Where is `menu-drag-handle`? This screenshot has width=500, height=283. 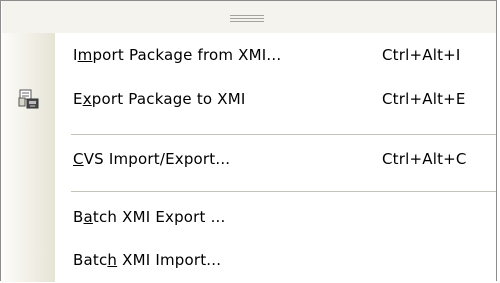 menu-drag-handle is located at coordinates (249, 17).